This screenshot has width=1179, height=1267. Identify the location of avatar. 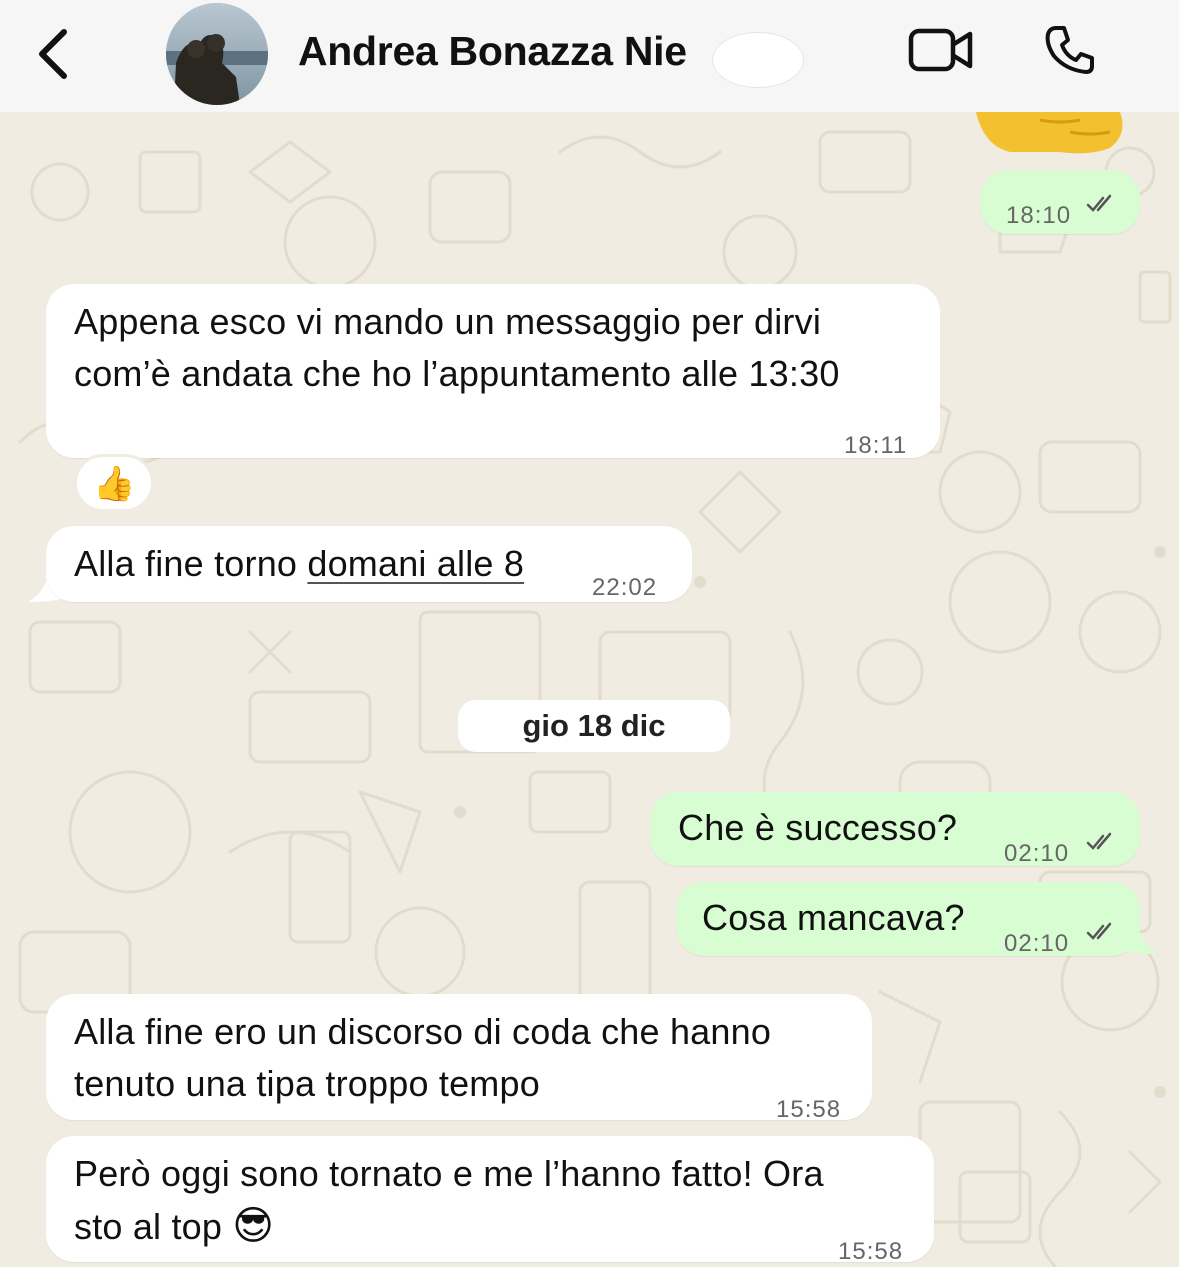
(217, 54).